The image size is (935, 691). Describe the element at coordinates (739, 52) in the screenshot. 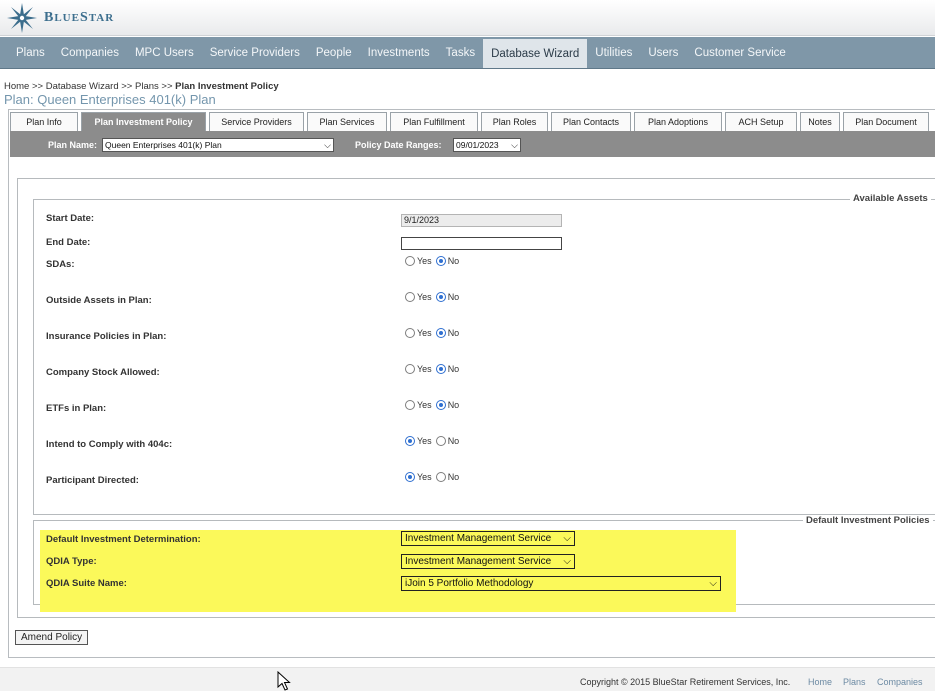

I see `nav-customer-service: Customer Service` at that location.